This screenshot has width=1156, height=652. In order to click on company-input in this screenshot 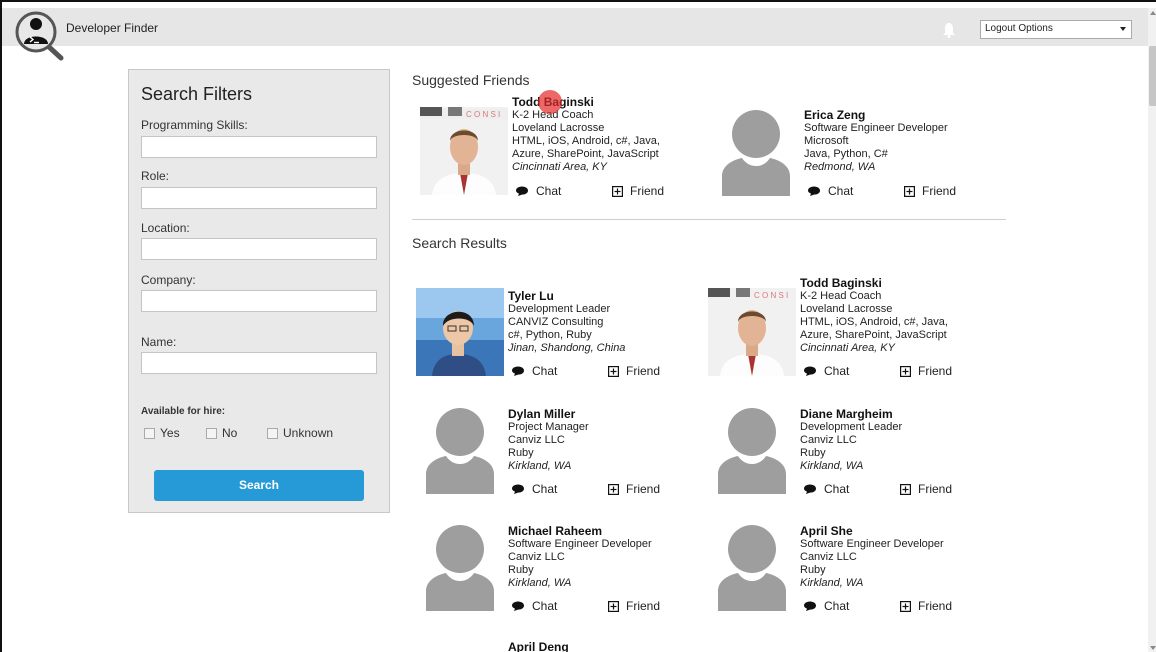, I will do `click(259, 301)`.